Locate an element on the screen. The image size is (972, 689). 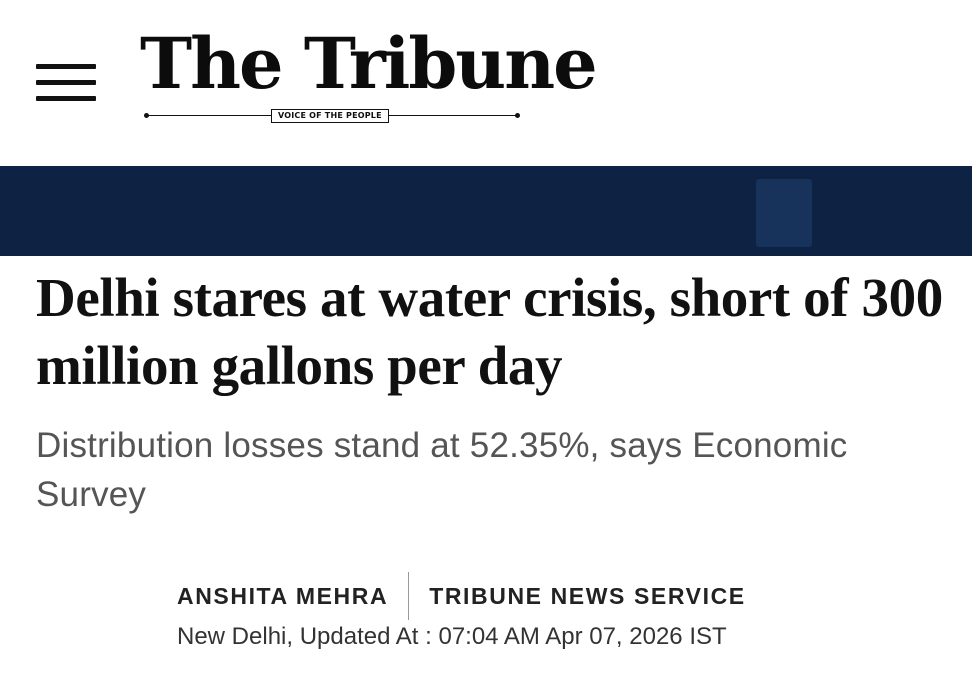
byline-divider is located at coordinates (409, 596).